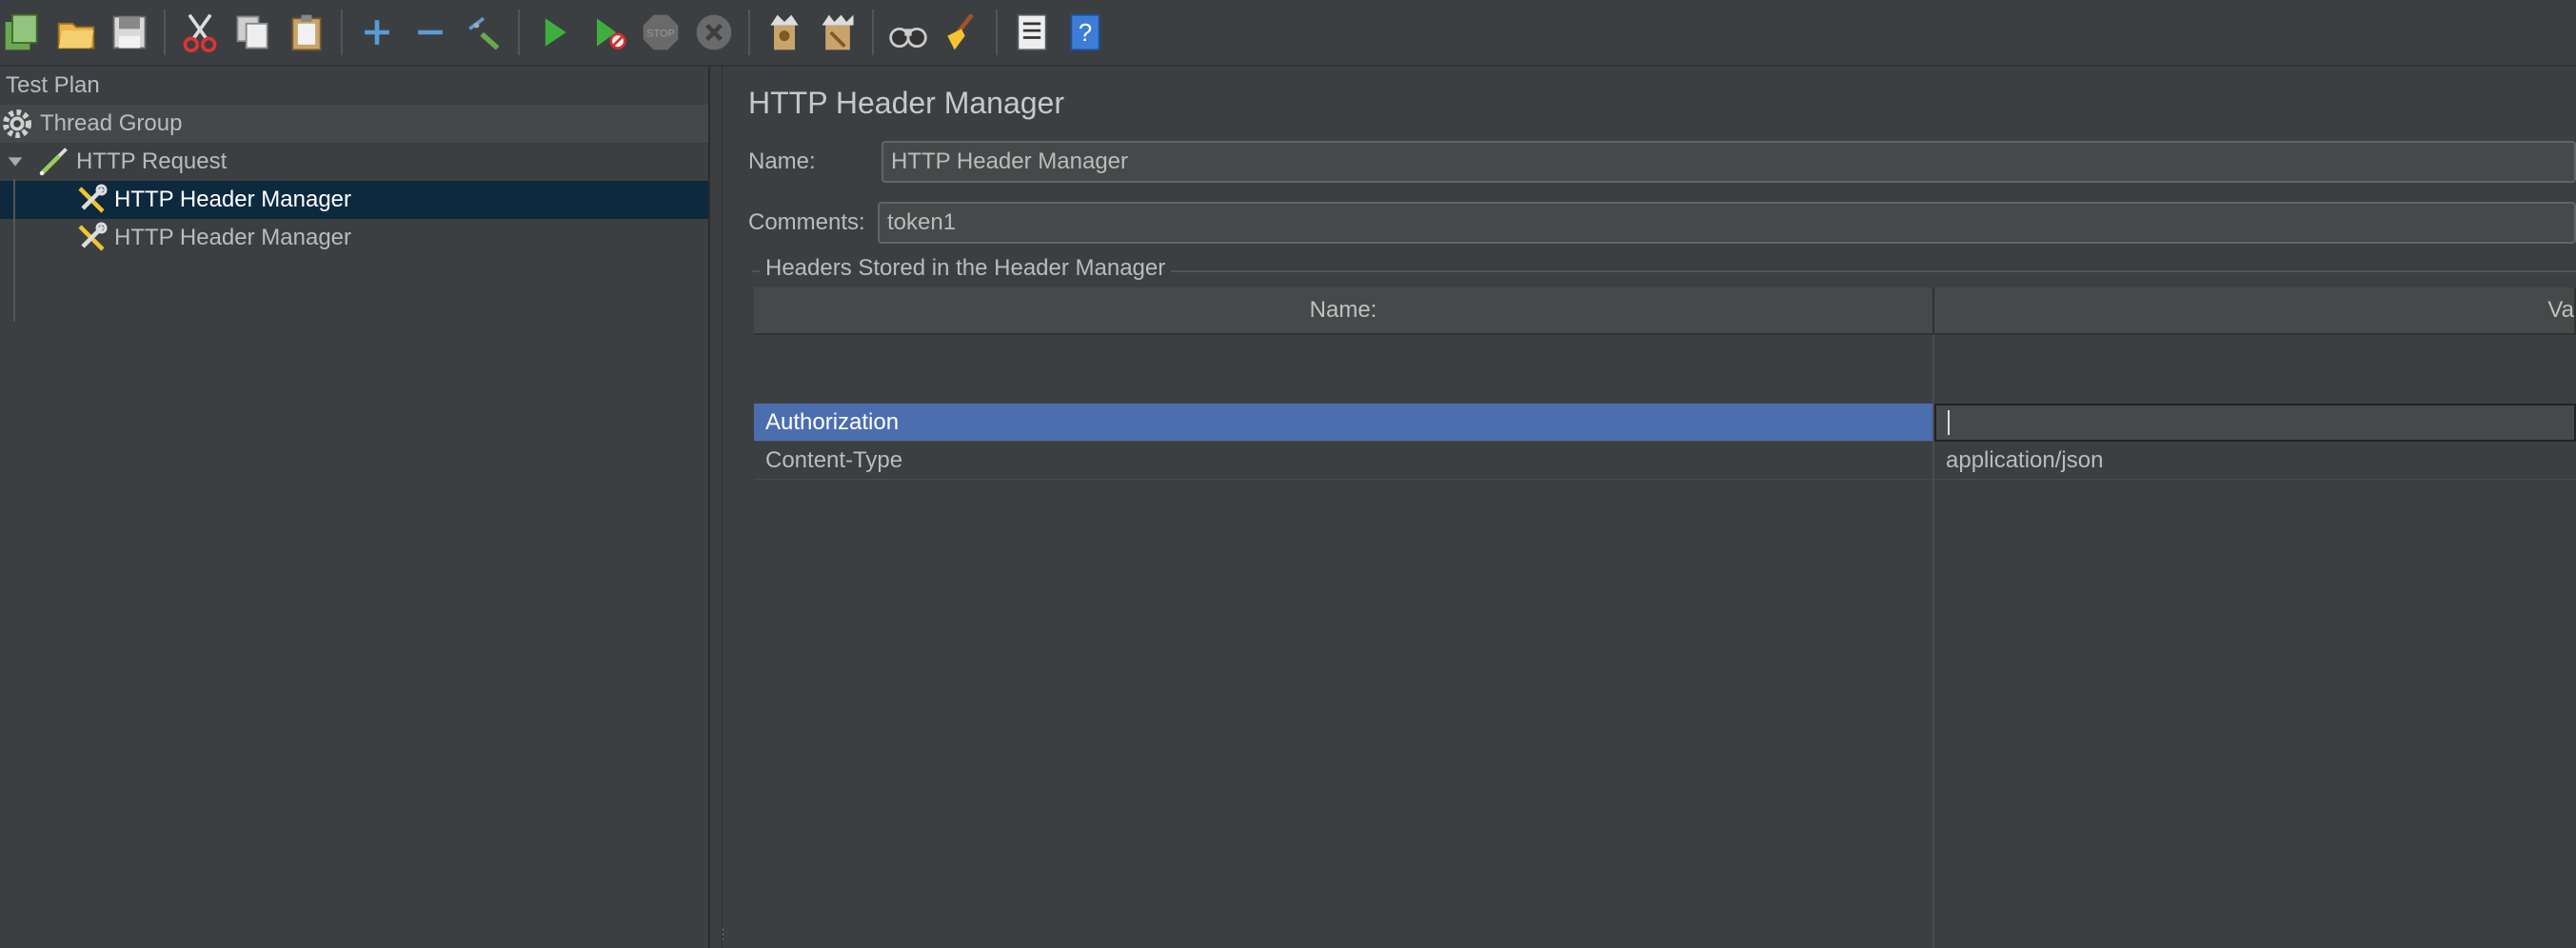 The width and height of the screenshot is (2576, 948). What do you see at coordinates (1344, 311) in the screenshot?
I see `column-header-name: Name:` at bounding box center [1344, 311].